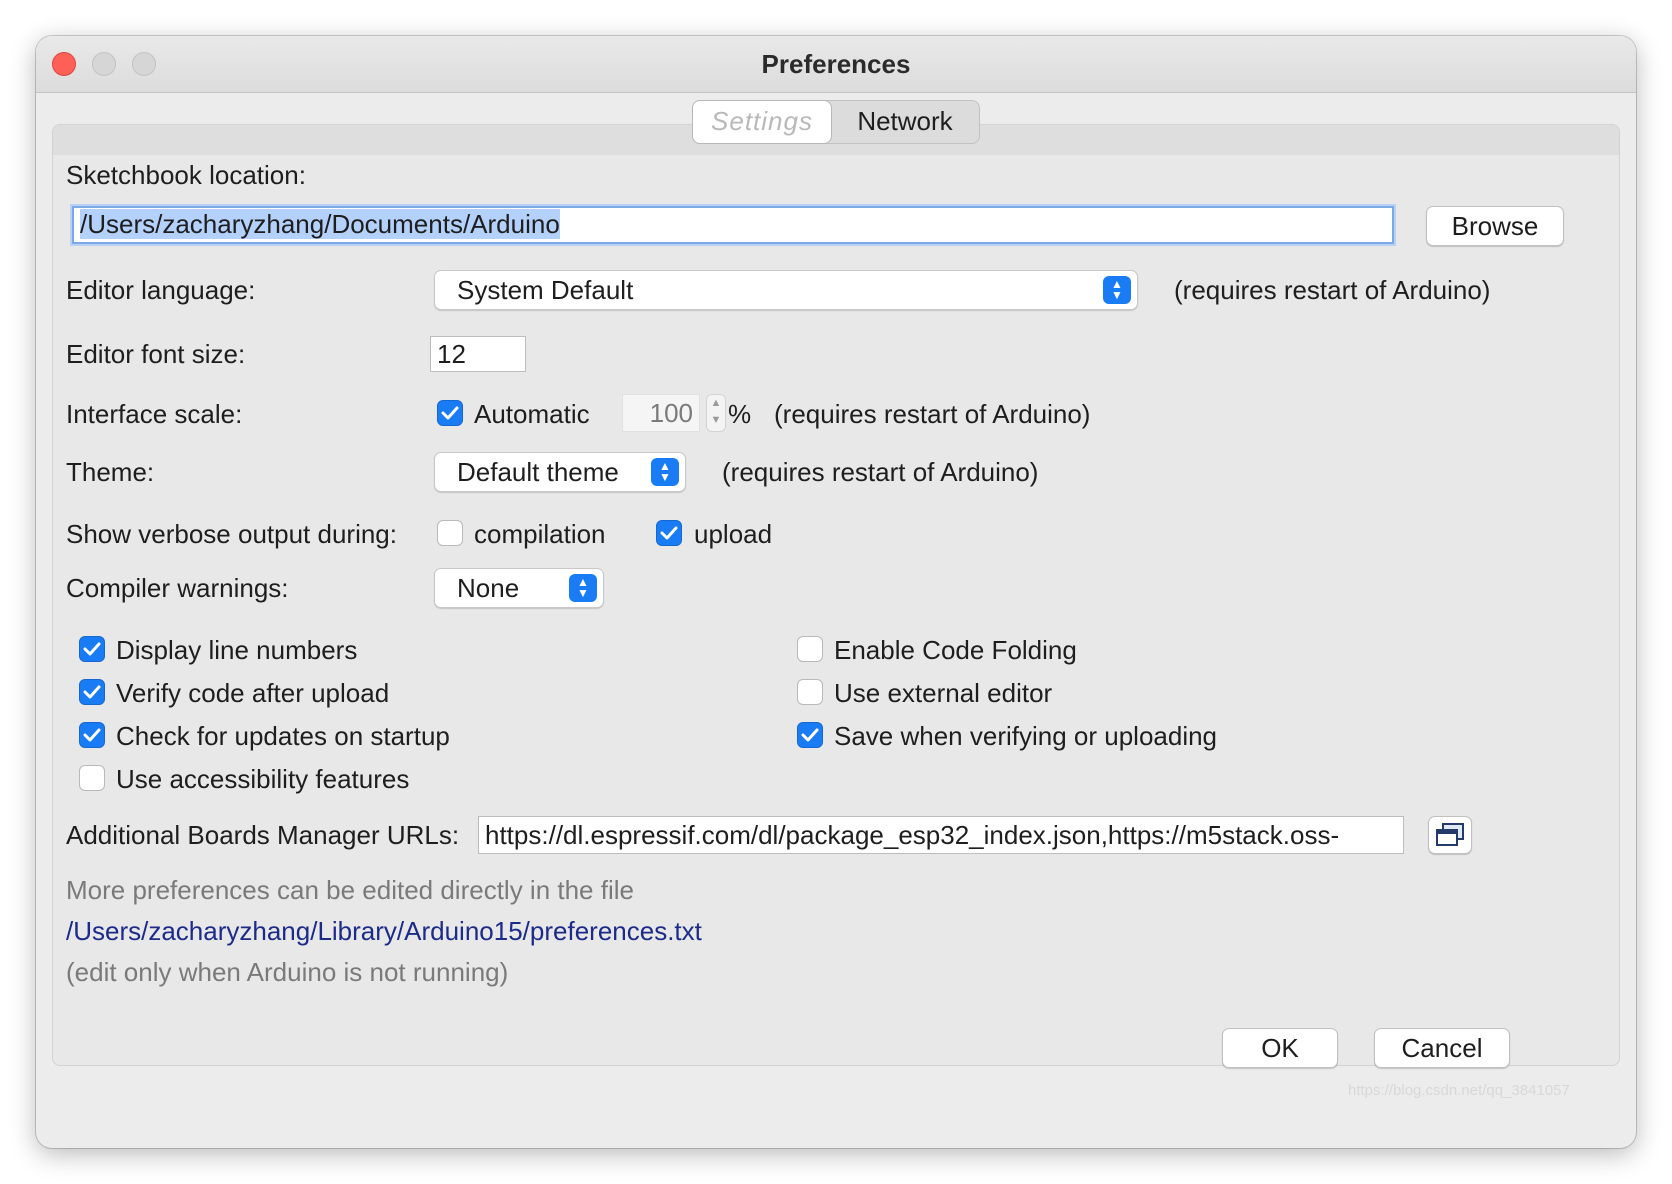  I want to click on verbose-compilation-checkbox, so click(450, 533).